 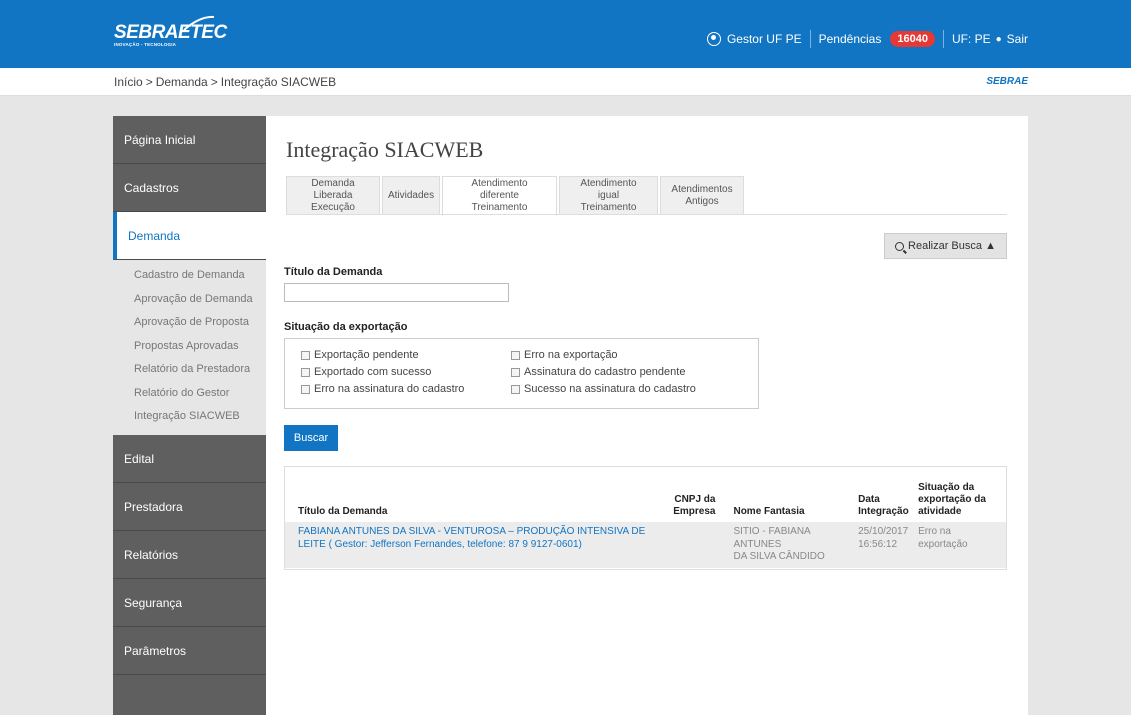 What do you see at coordinates (189, 140) in the screenshot?
I see `sidebar-item-pagina-inicial: Página Inicial` at bounding box center [189, 140].